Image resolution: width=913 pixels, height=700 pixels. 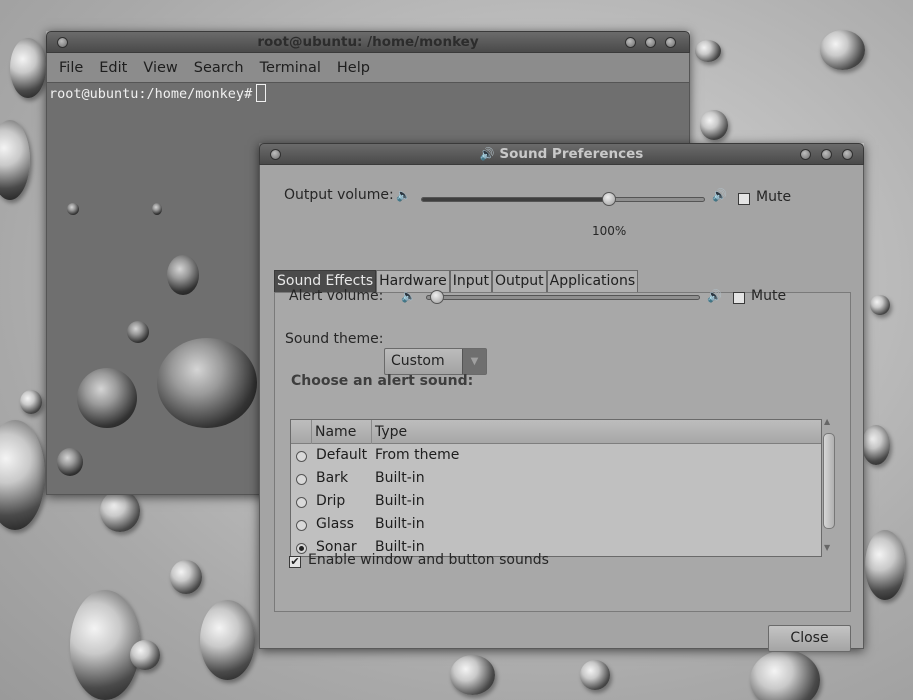 I want to click on menu-search: Search, so click(x=219, y=68).